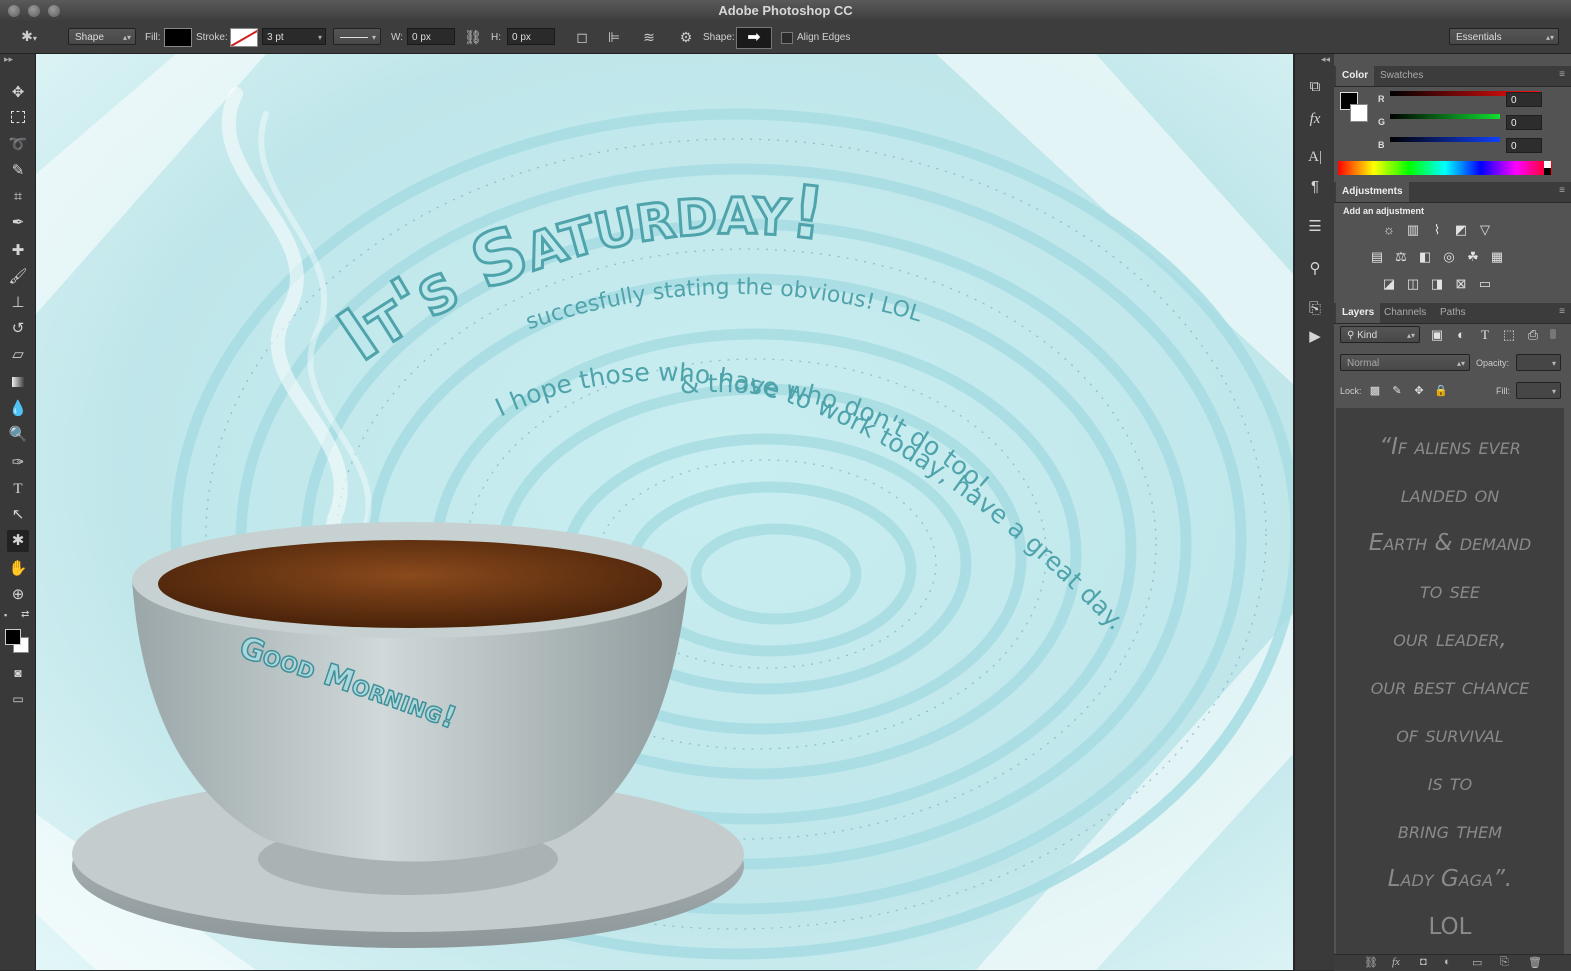 The width and height of the screenshot is (1571, 971). What do you see at coordinates (18, 435) in the screenshot?
I see `dodge-tool-icon: 🔍` at bounding box center [18, 435].